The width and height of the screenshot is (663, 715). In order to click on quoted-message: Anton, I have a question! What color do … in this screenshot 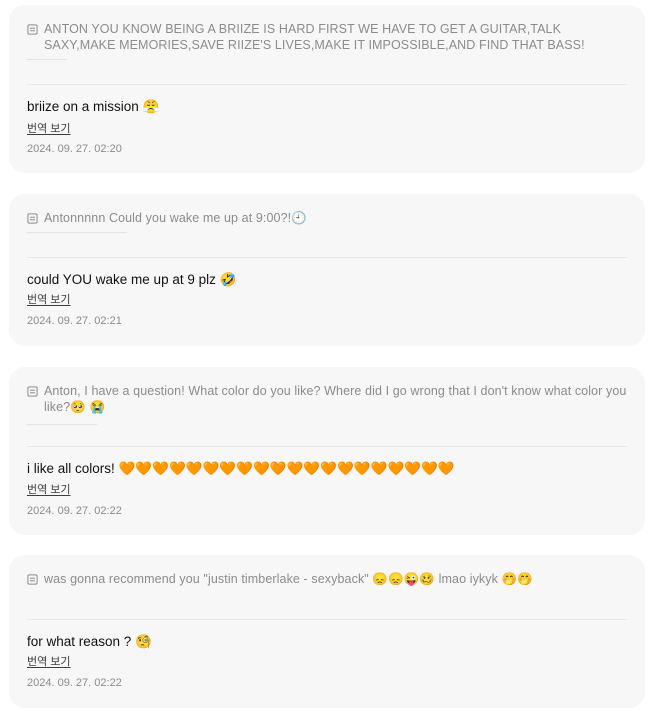, I will do `click(327, 399)`.